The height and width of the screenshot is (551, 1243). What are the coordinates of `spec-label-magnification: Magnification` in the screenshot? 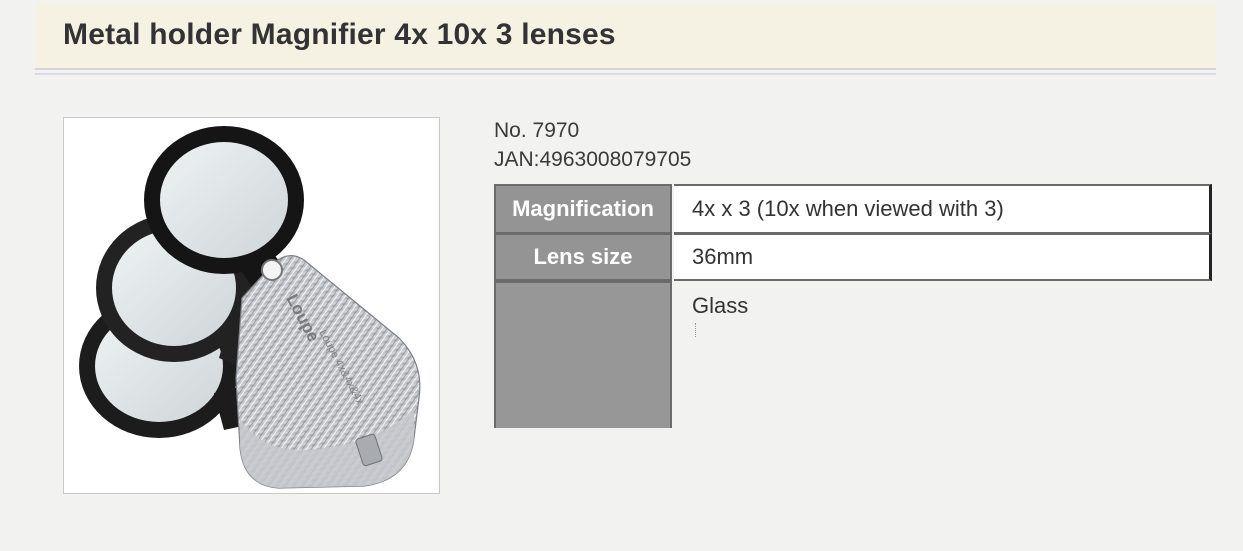 It's located at (583, 209).